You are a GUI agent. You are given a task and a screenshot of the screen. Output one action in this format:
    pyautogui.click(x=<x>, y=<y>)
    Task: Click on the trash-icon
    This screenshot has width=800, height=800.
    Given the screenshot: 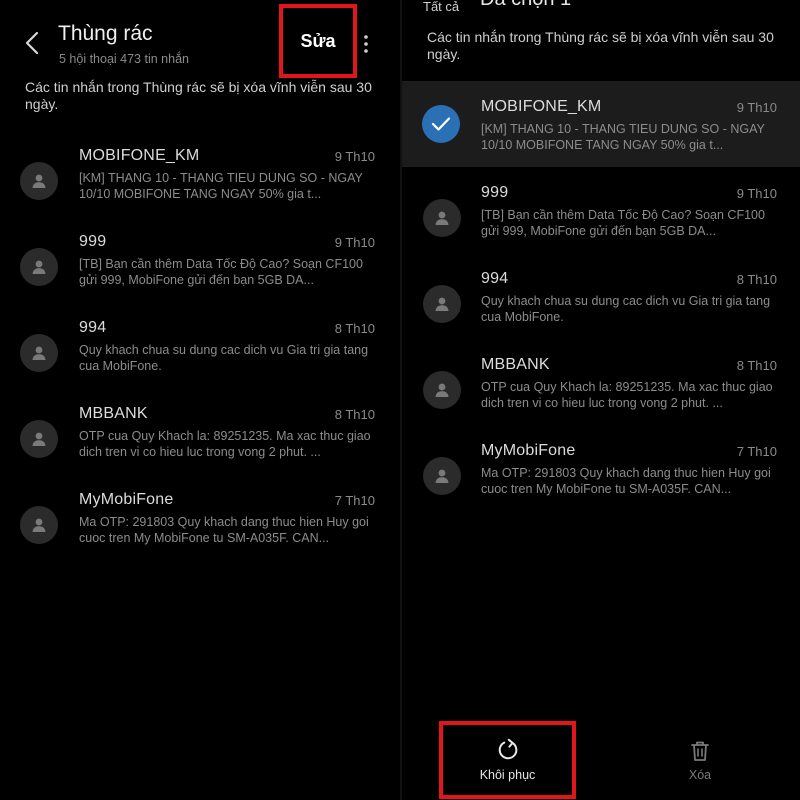 What is the action you would take?
    pyautogui.click(x=700, y=751)
    